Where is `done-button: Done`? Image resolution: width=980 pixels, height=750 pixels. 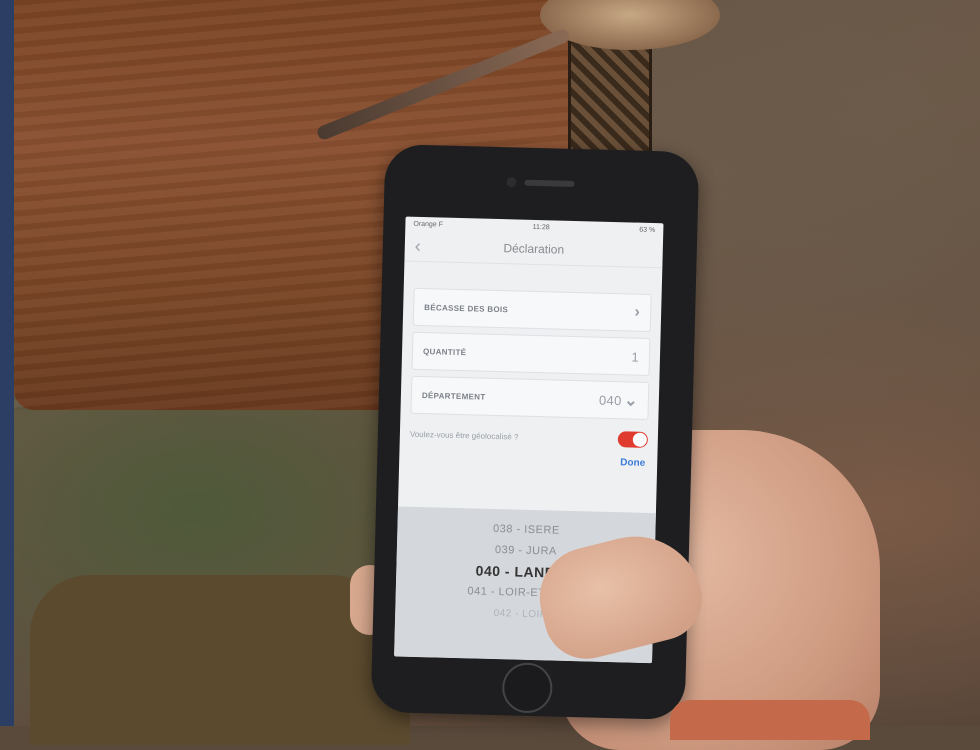
done-button: Done is located at coordinates (632, 463).